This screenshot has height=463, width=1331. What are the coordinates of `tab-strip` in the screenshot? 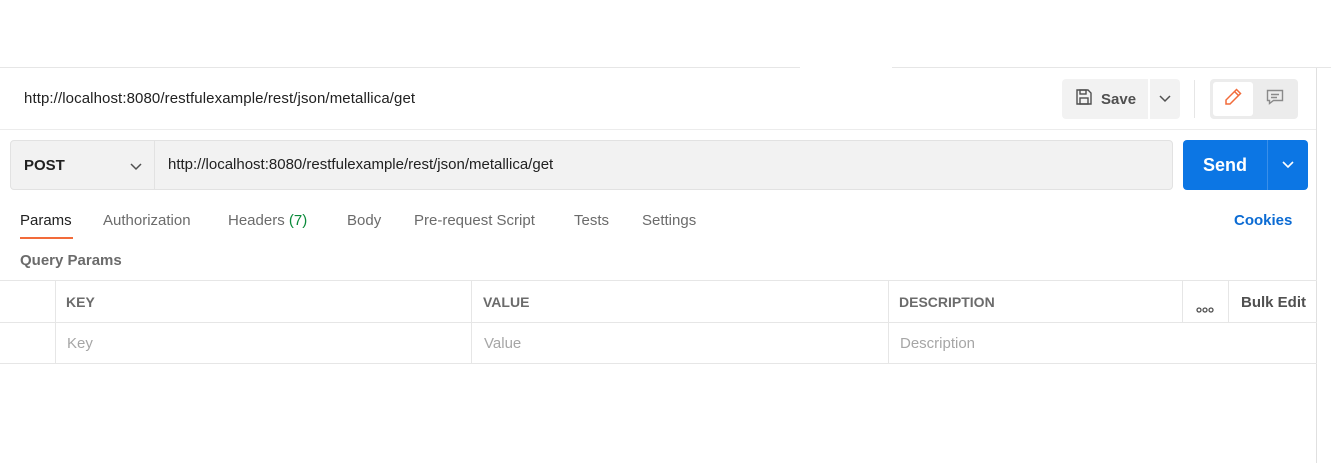 It's located at (665, 34).